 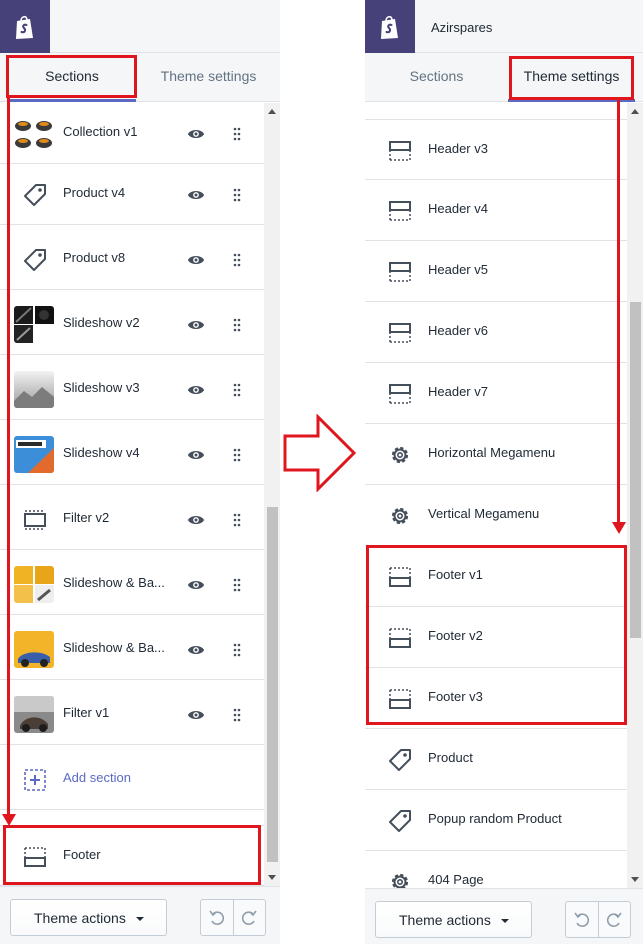 I want to click on setting-label: Vertical Megamenu, so click(x=484, y=513).